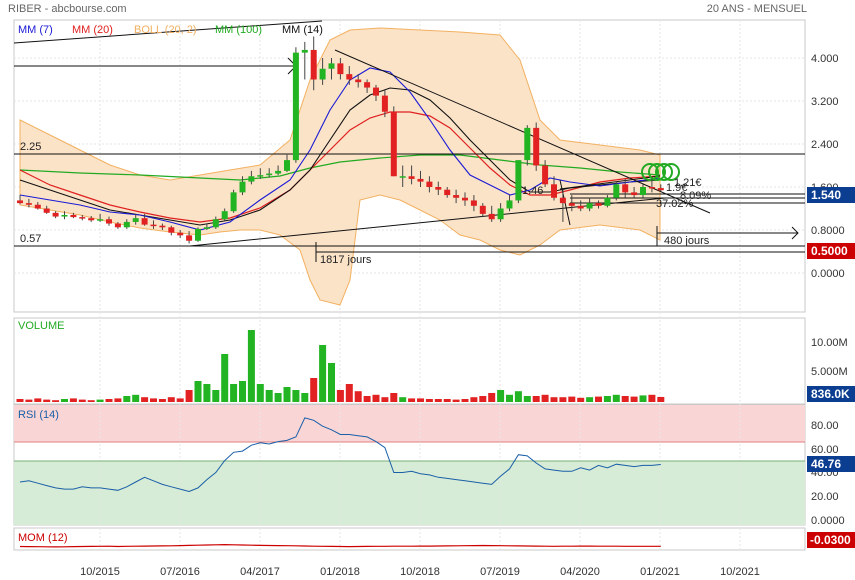  I want to click on x-tick-label: 10/2015, so click(100, 572).